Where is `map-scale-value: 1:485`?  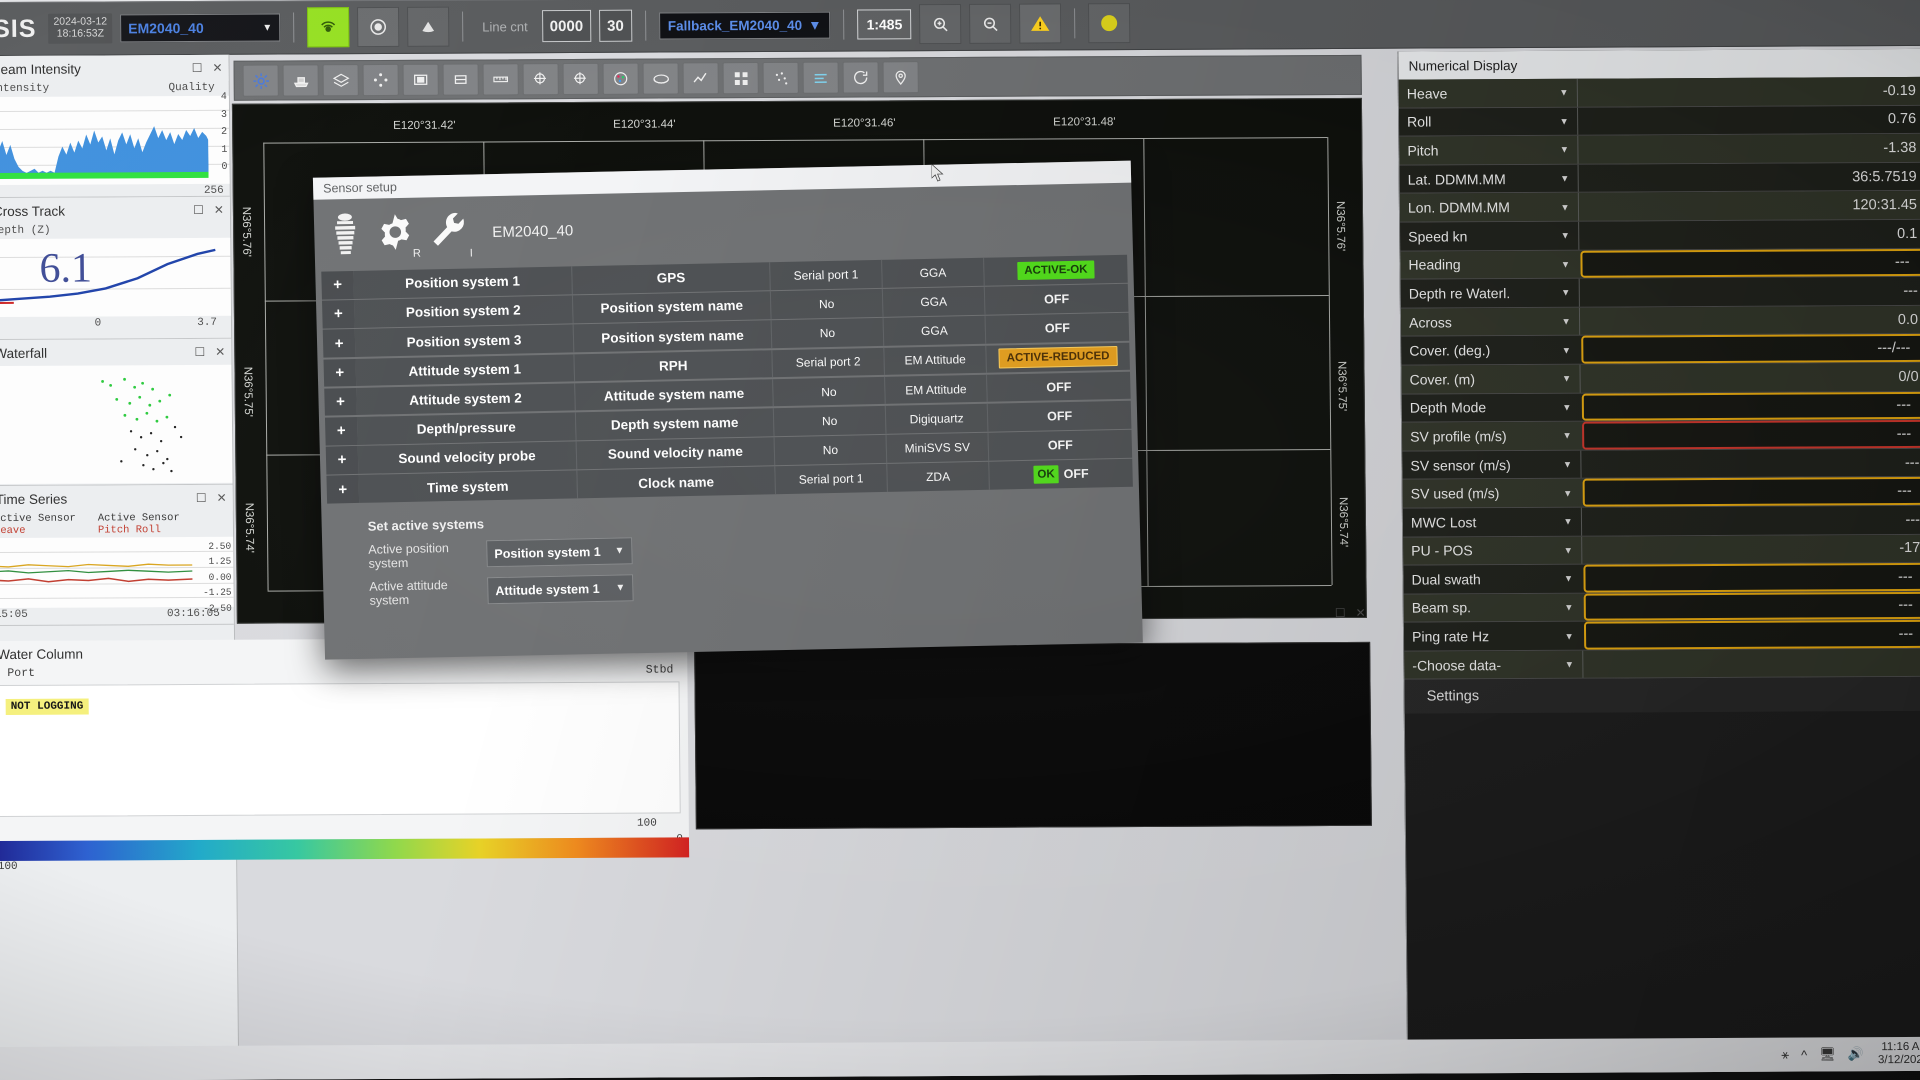 map-scale-value: 1:485 is located at coordinates (884, 24).